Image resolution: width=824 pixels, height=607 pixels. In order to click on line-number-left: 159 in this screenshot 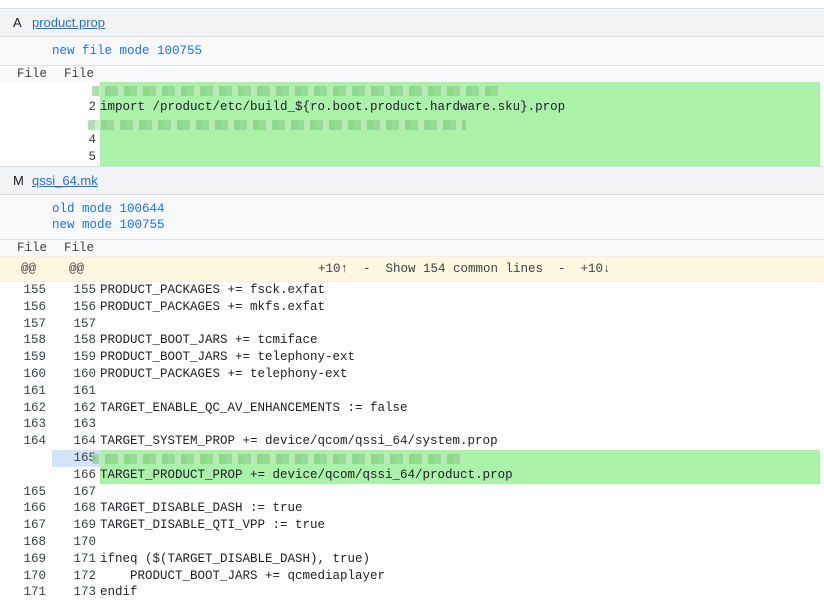, I will do `click(34, 357)`.